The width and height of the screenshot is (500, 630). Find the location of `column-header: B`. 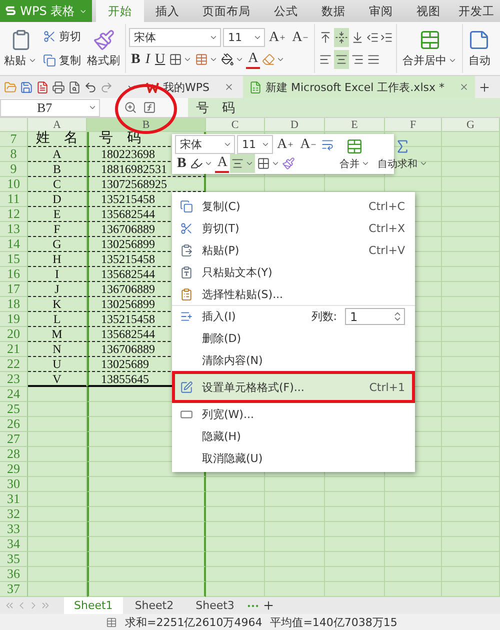

column-header: B is located at coordinates (146, 125).